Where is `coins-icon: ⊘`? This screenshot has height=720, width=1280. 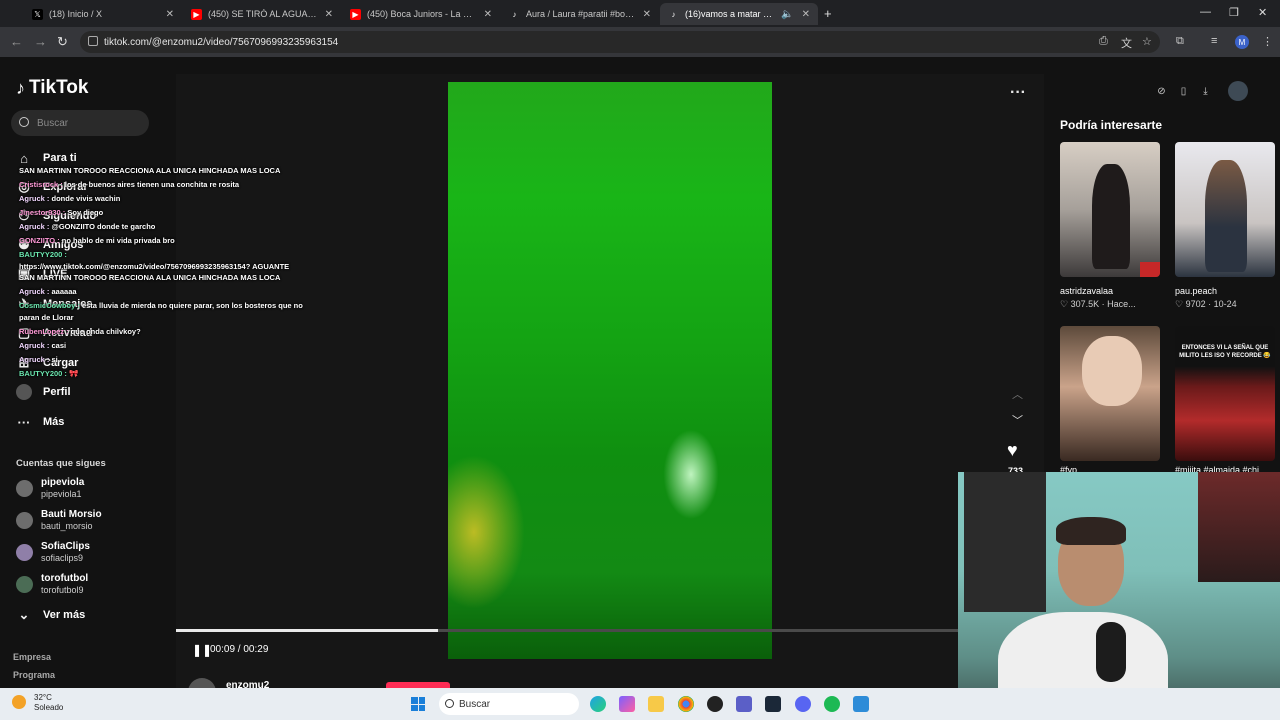
coins-icon: ⊘ is located at coordinates (1161, 91).